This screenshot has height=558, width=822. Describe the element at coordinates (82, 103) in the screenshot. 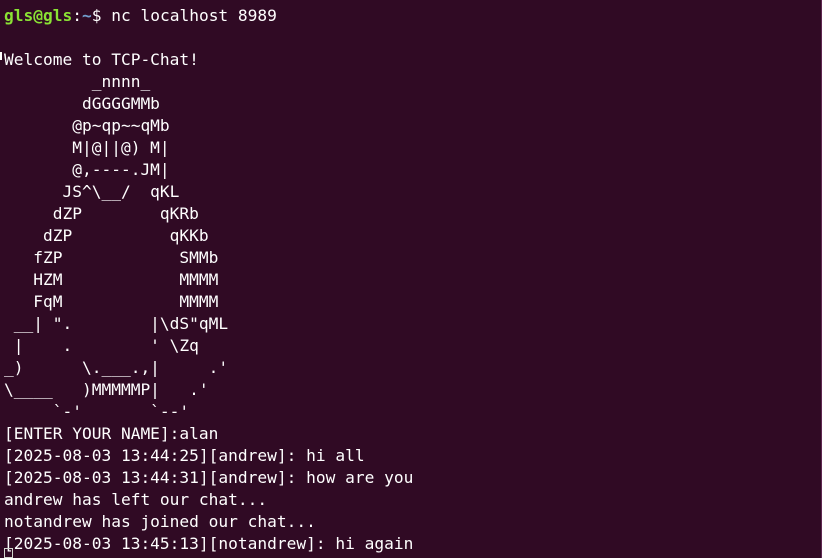

I see `ascii-art-line: dGGGGMMb` at that location.